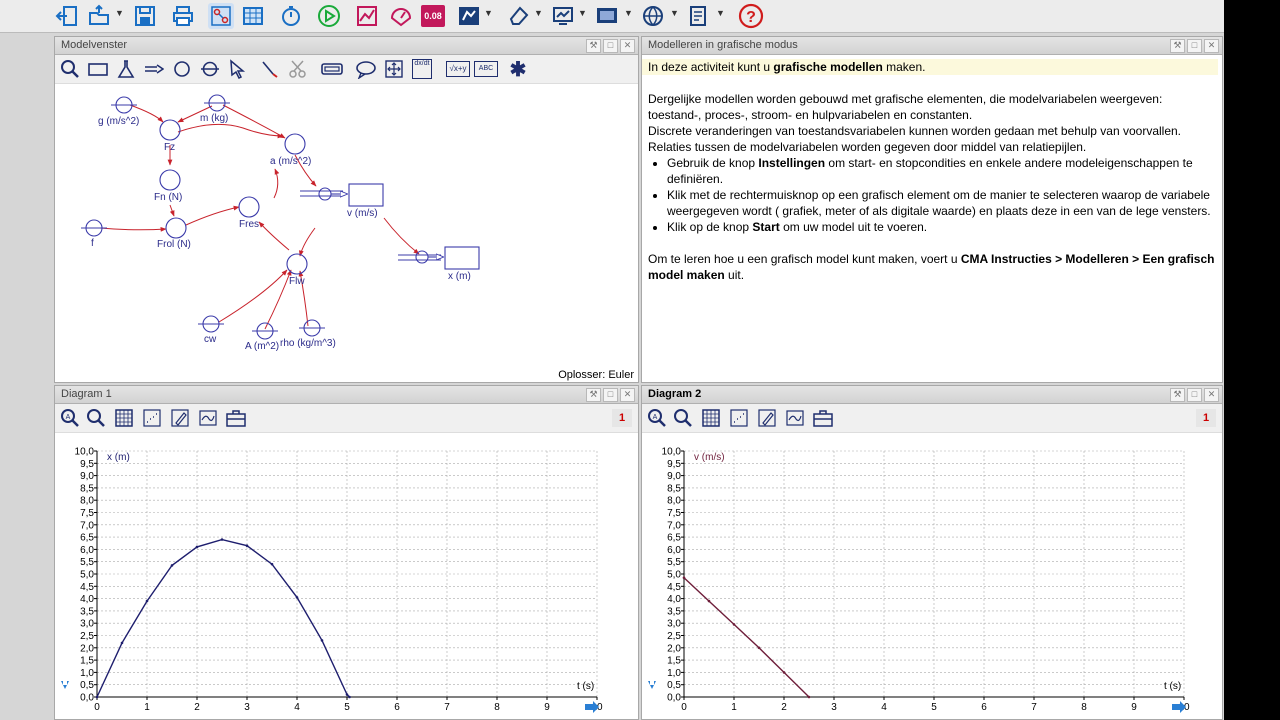 The height and width of the screenshot is (720, 1280). I want to click on flow-icon, so click(154, 69).